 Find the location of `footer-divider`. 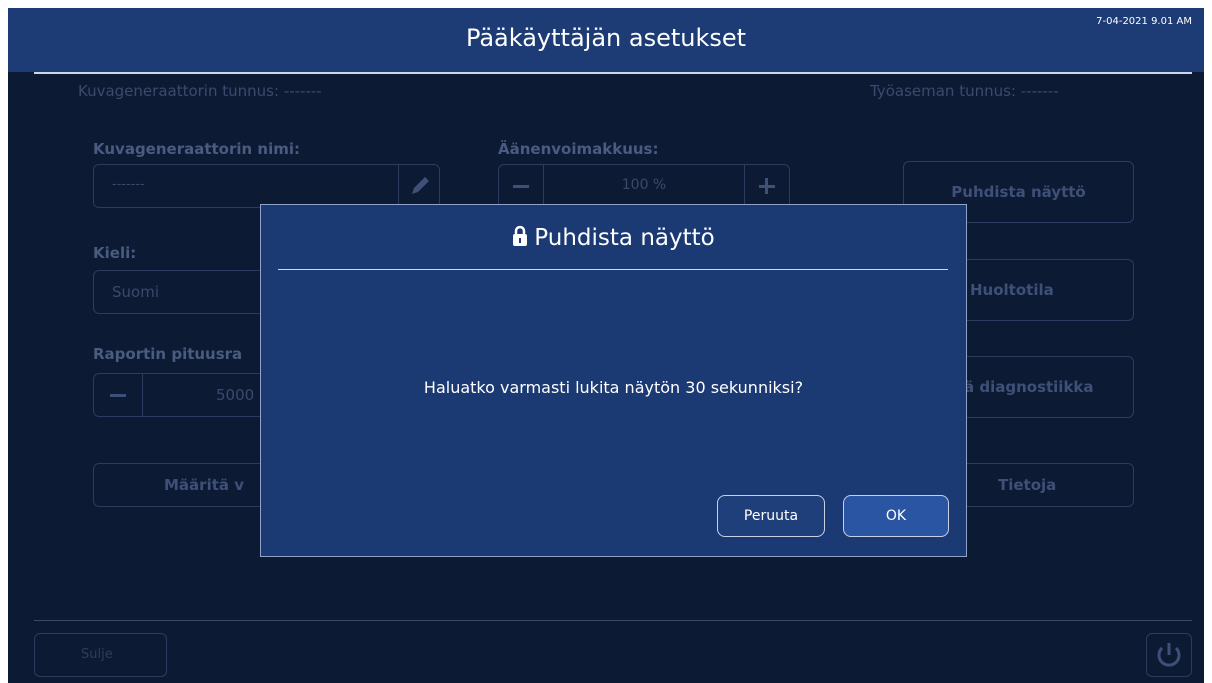

footer-divider is located at coordinates (613, 620).